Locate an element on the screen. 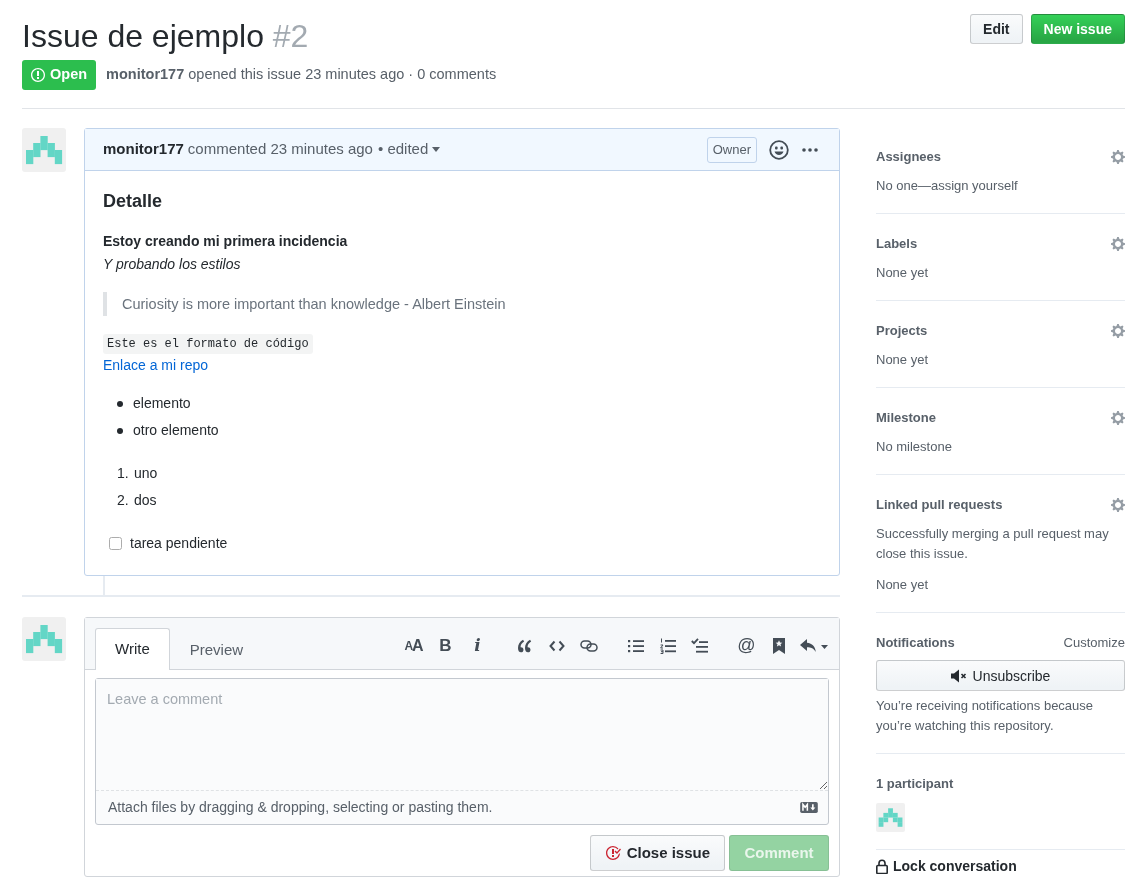 The image size is (1148, 880). italic-text: Y probando los estilos is located at coordinates (172, 264).